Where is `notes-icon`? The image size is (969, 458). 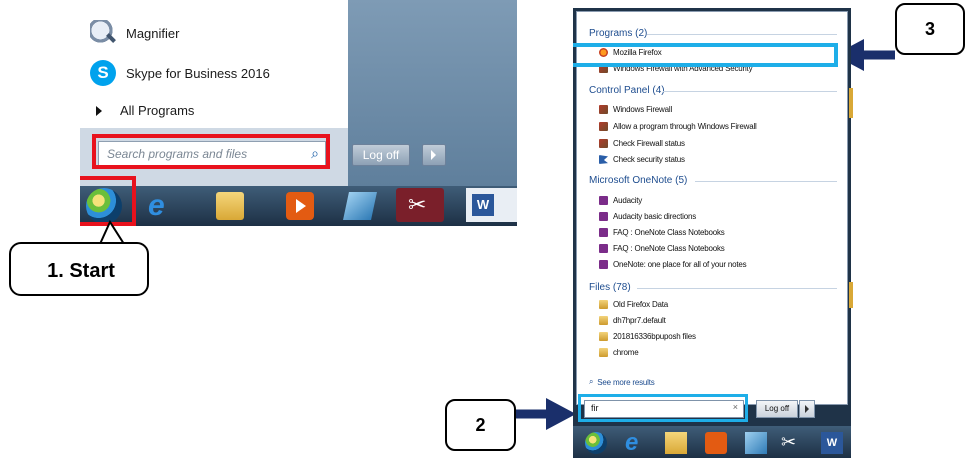 notes-icon is located at coordinates (756, 443).